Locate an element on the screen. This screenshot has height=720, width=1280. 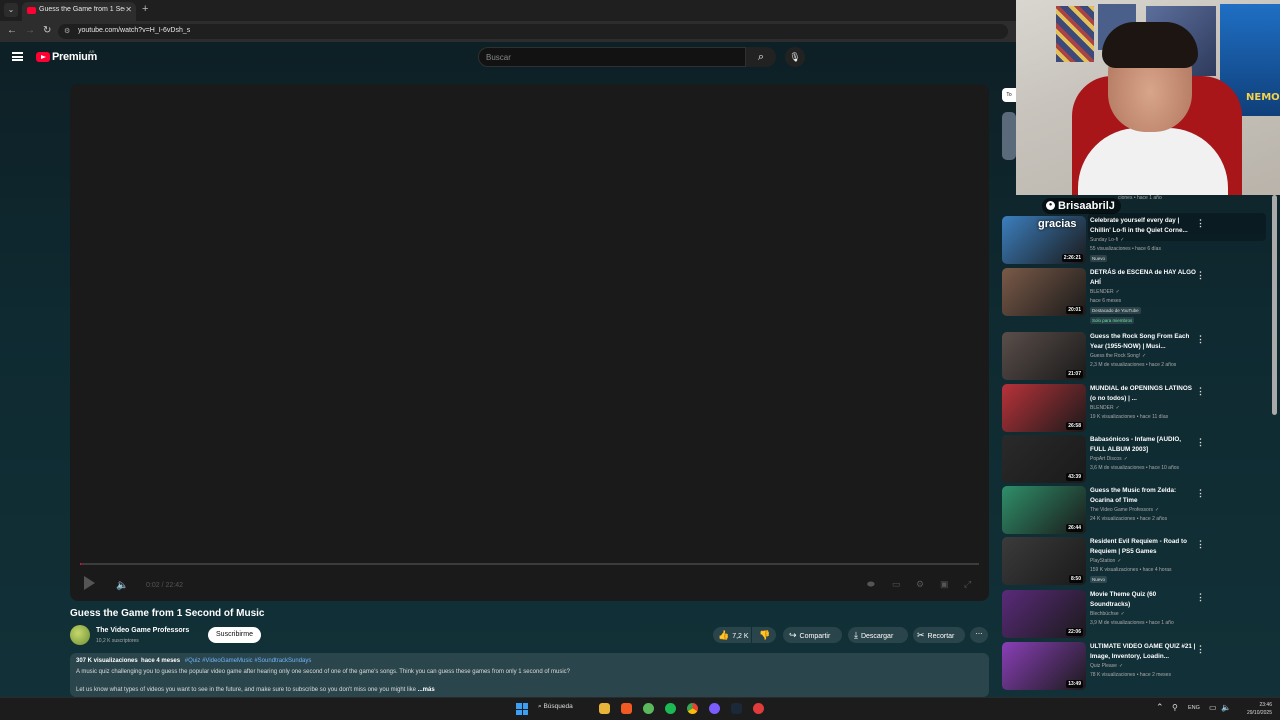
close-tab-icon: ✕ is located at coordinates (128, 9).